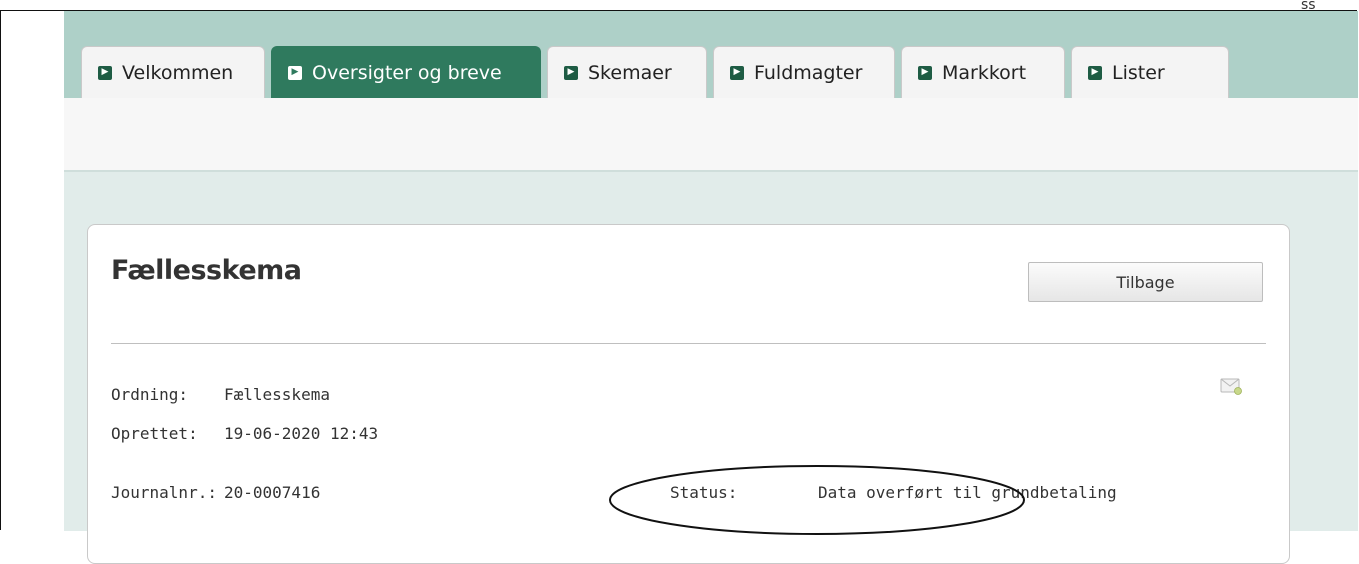 This screenshot has height=564, width=1359. What do you see at coordinates (688, 343) in the screenshot?
I see `divider` at bounding box center [688, 343].